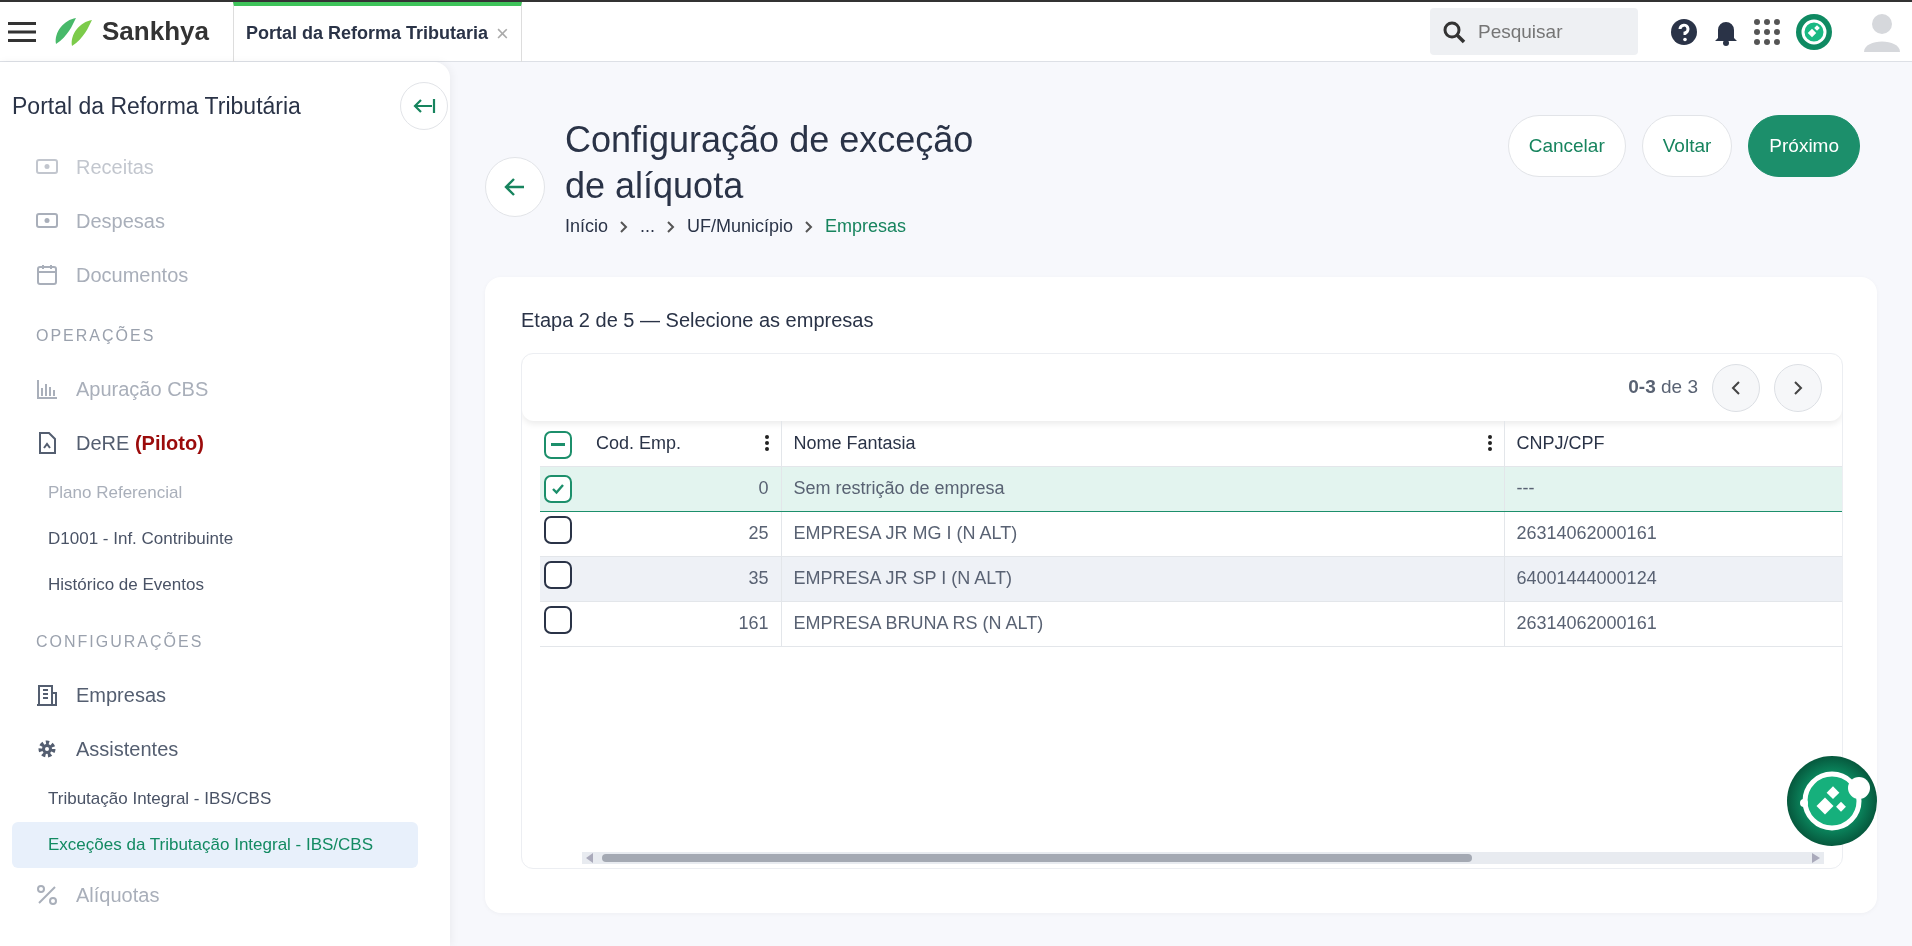 Image resolution: width=1912 pixels, height=946 pixels. I want to click on search-field: Pesquisar, so click(1534, 31).